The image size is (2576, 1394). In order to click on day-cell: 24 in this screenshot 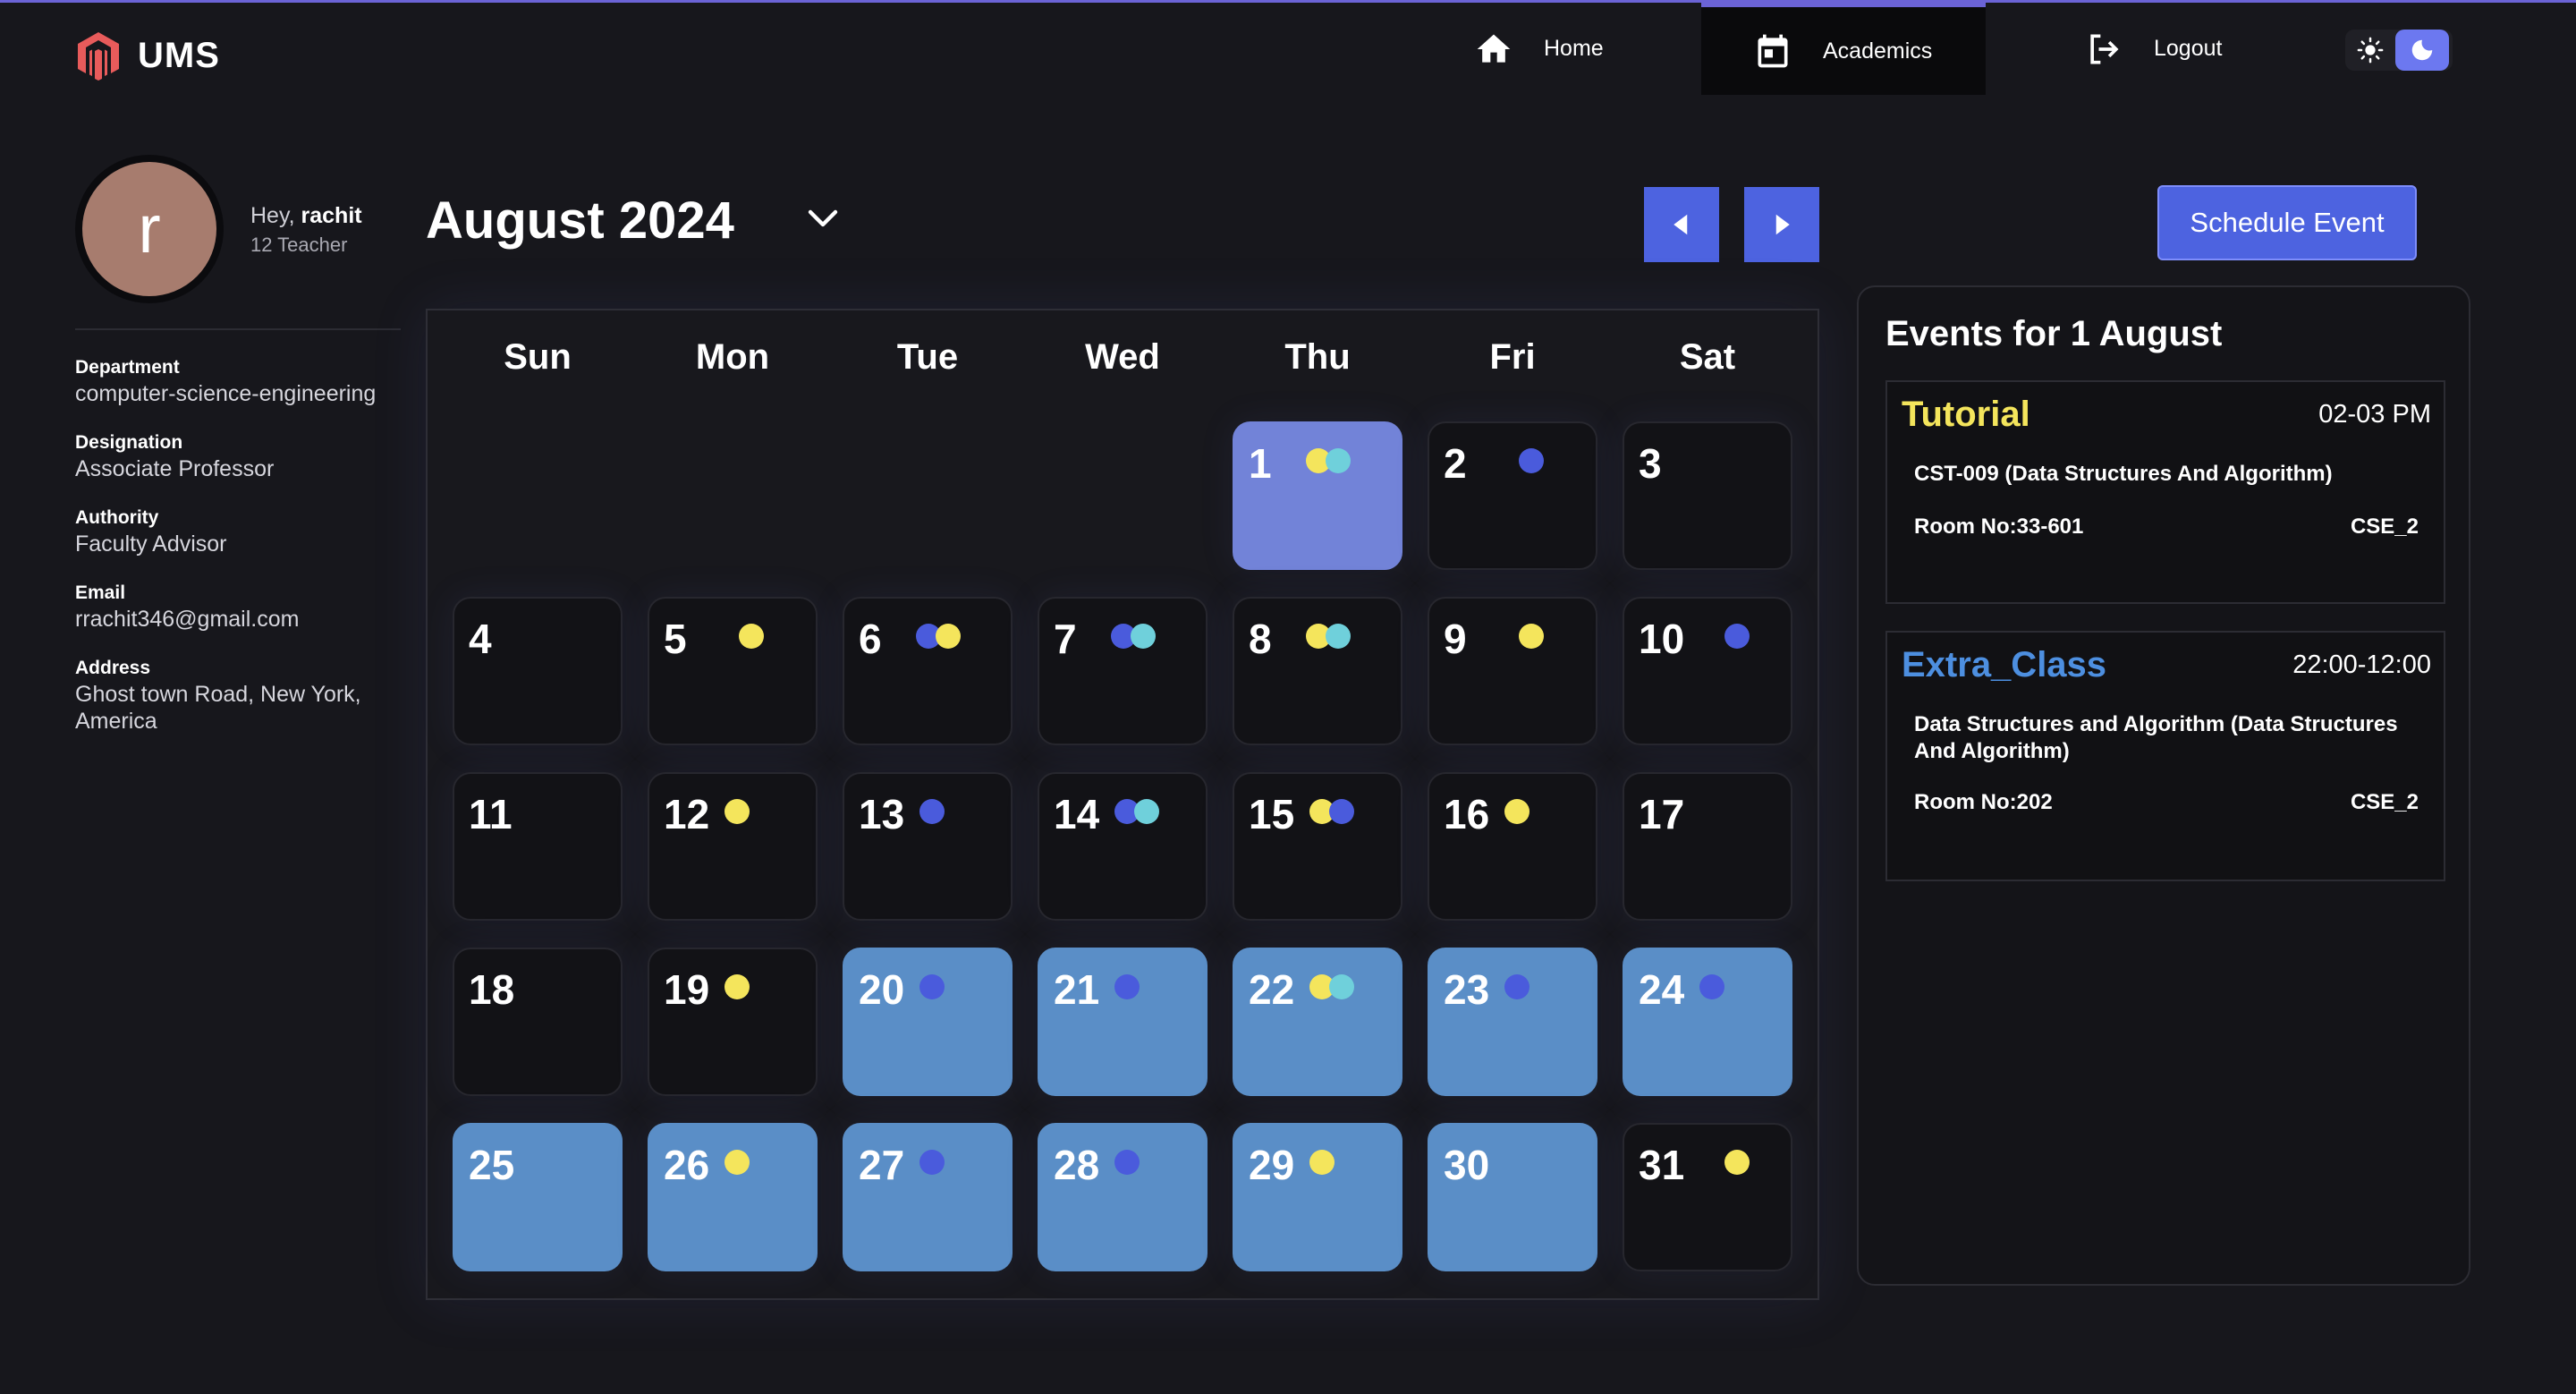, I will do `click(1707, 1022)`.